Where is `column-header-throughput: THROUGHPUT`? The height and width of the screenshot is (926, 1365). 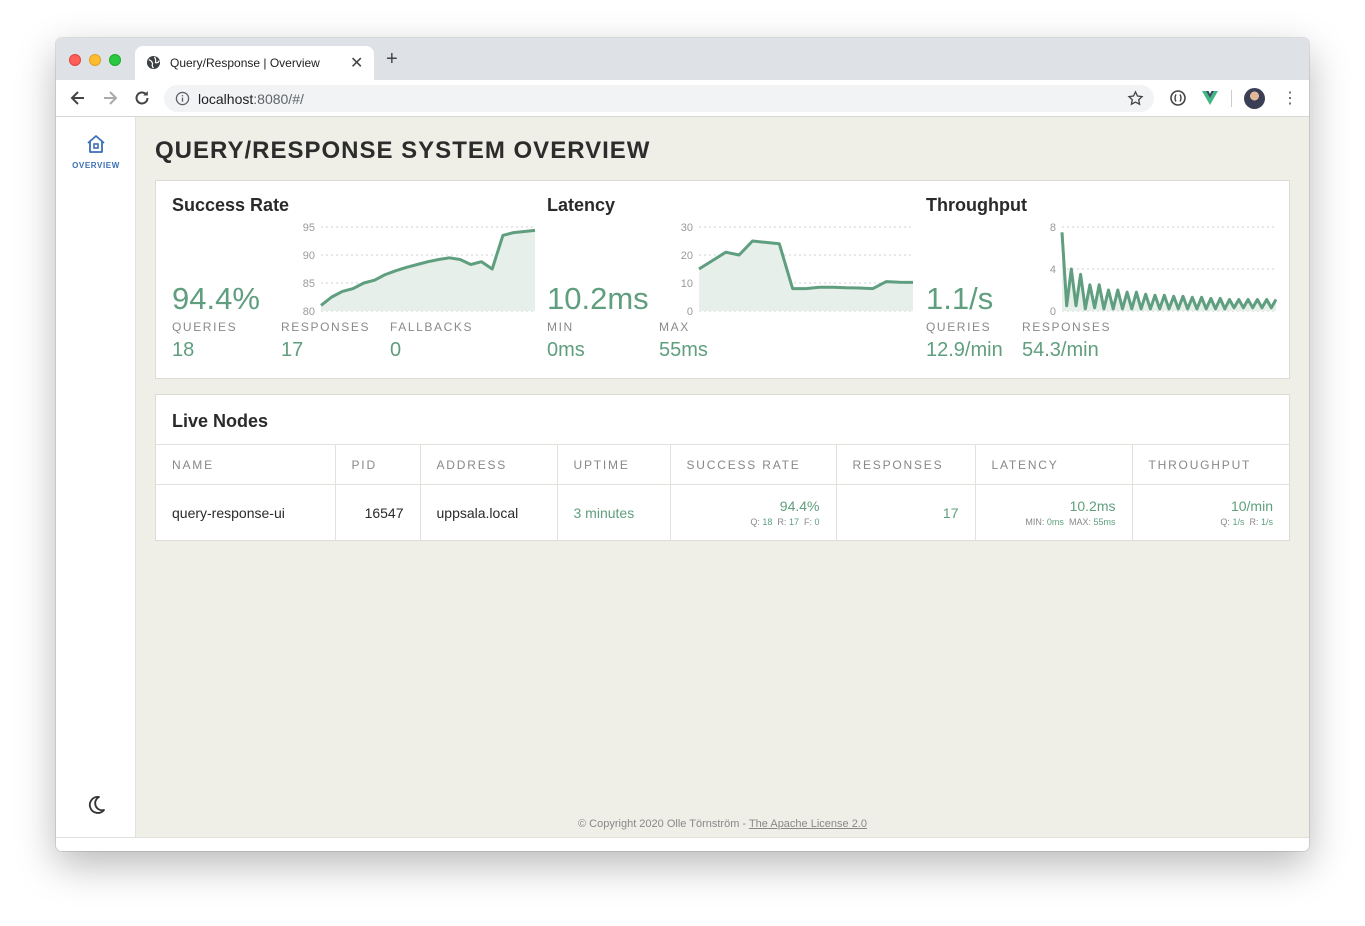 column-header-throughput: THROUGHPUT is located at coordinates (1210, 464).